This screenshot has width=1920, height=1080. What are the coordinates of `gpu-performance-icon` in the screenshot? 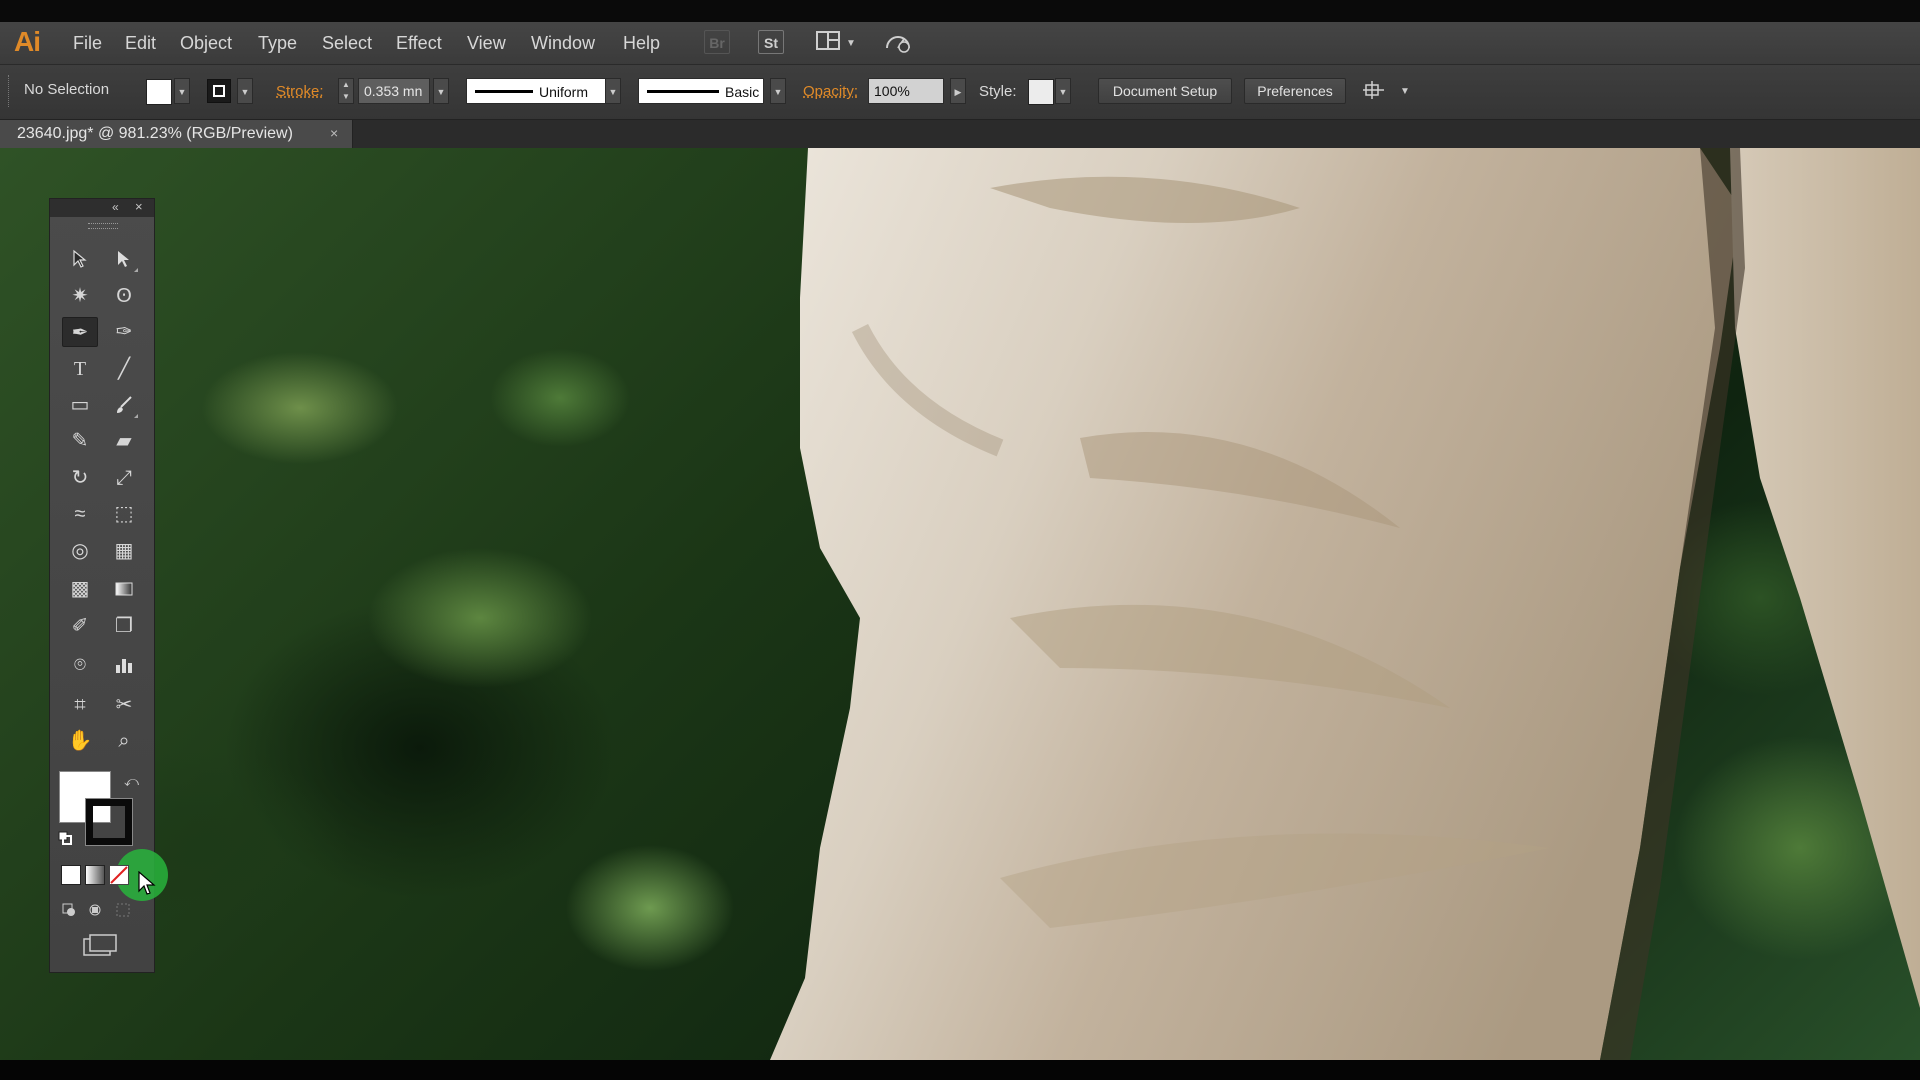 It's located at (897, 42).